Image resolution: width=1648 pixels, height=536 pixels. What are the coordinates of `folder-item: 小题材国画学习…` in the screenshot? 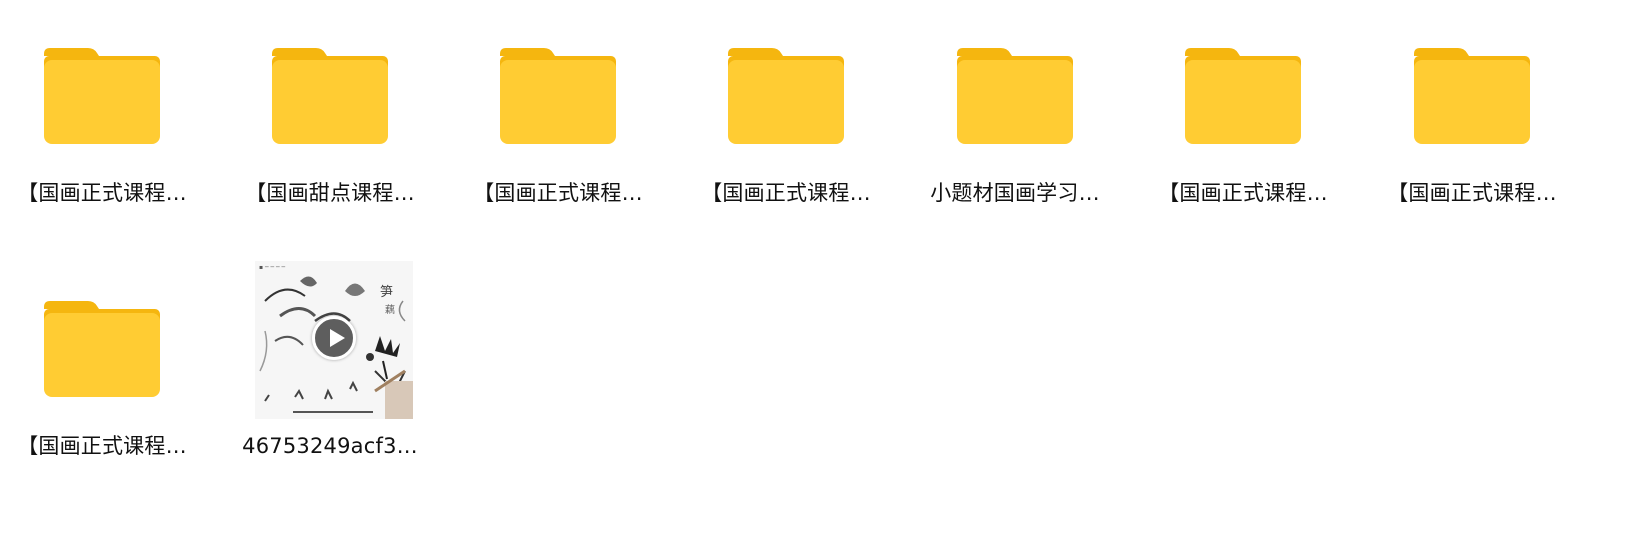 It's located at (1015, 120).